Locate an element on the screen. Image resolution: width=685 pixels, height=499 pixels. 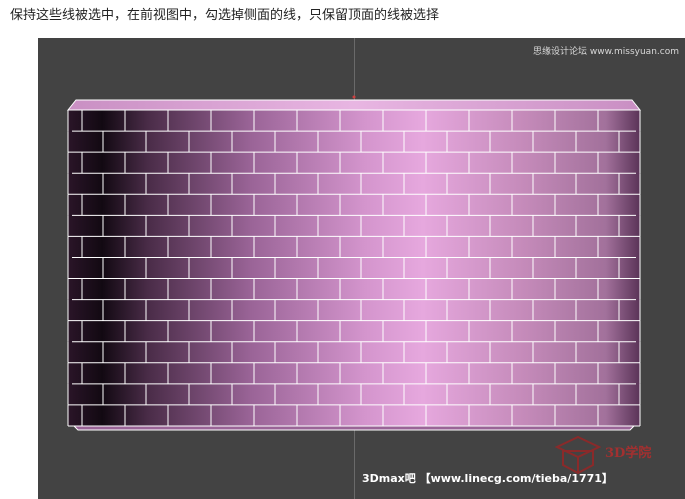
wall-bottom-edge is located at coordinates (354, 428).